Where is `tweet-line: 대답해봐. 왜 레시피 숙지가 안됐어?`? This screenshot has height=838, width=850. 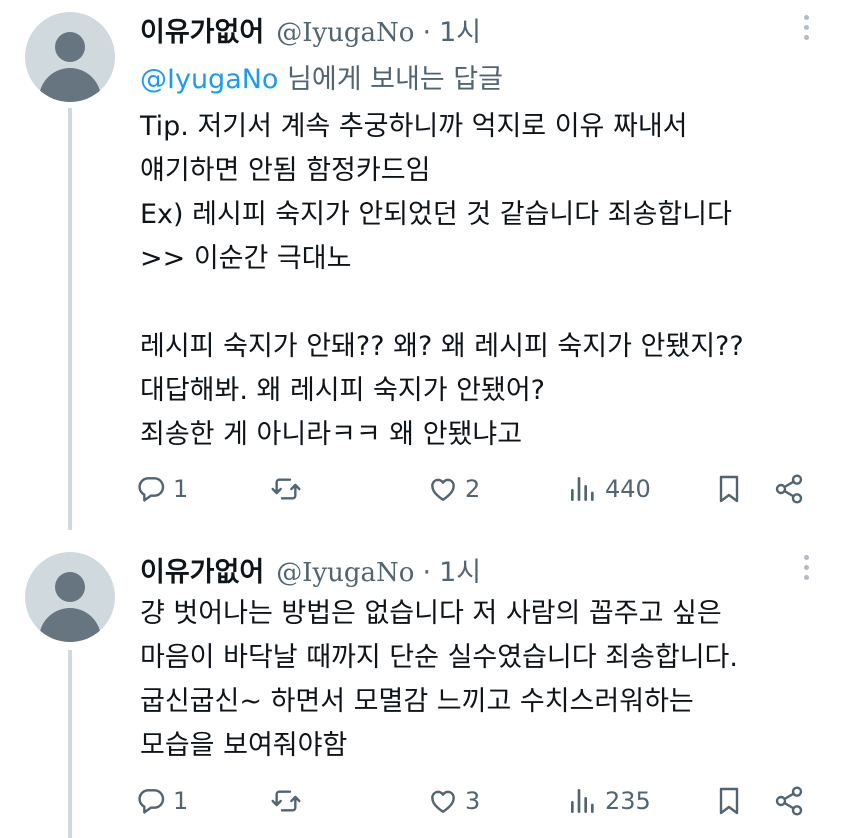
tweet-line: 대답해봐. 왜 레시피 숙지가 안됐어? is located at coordinates (343, 390).